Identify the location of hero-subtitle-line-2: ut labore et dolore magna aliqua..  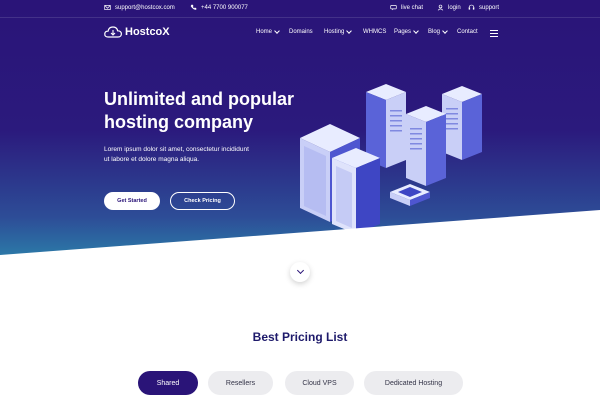
(152, 159).